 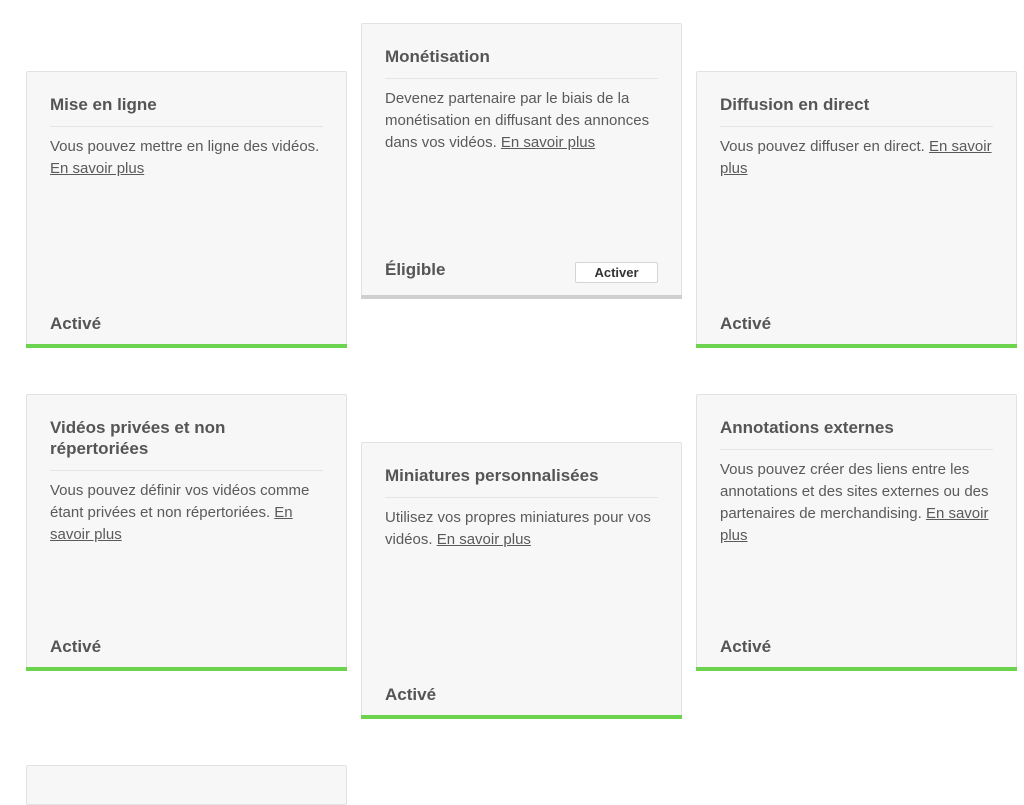 I want to click on enable-button: Activer, so click(x=616, y=272).